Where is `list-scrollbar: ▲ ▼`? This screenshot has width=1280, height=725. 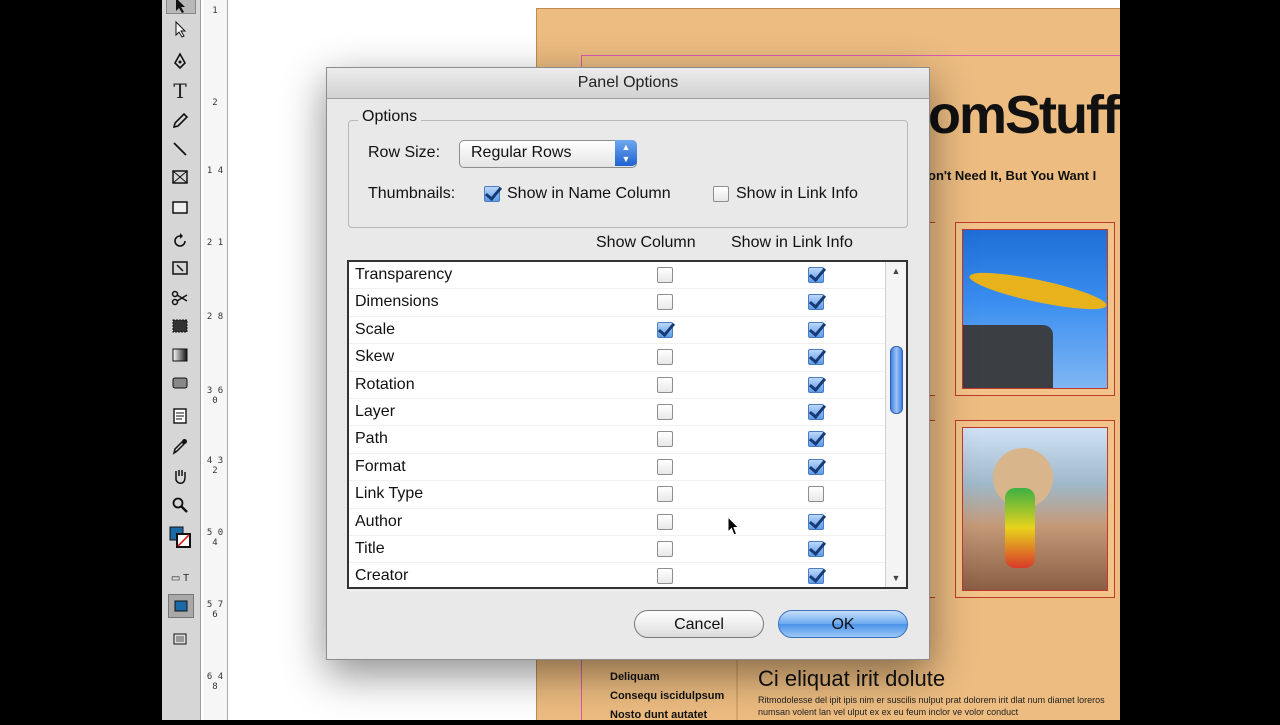 list-scrollbar: ▲ ▼ is located at coordinates (895, 424).